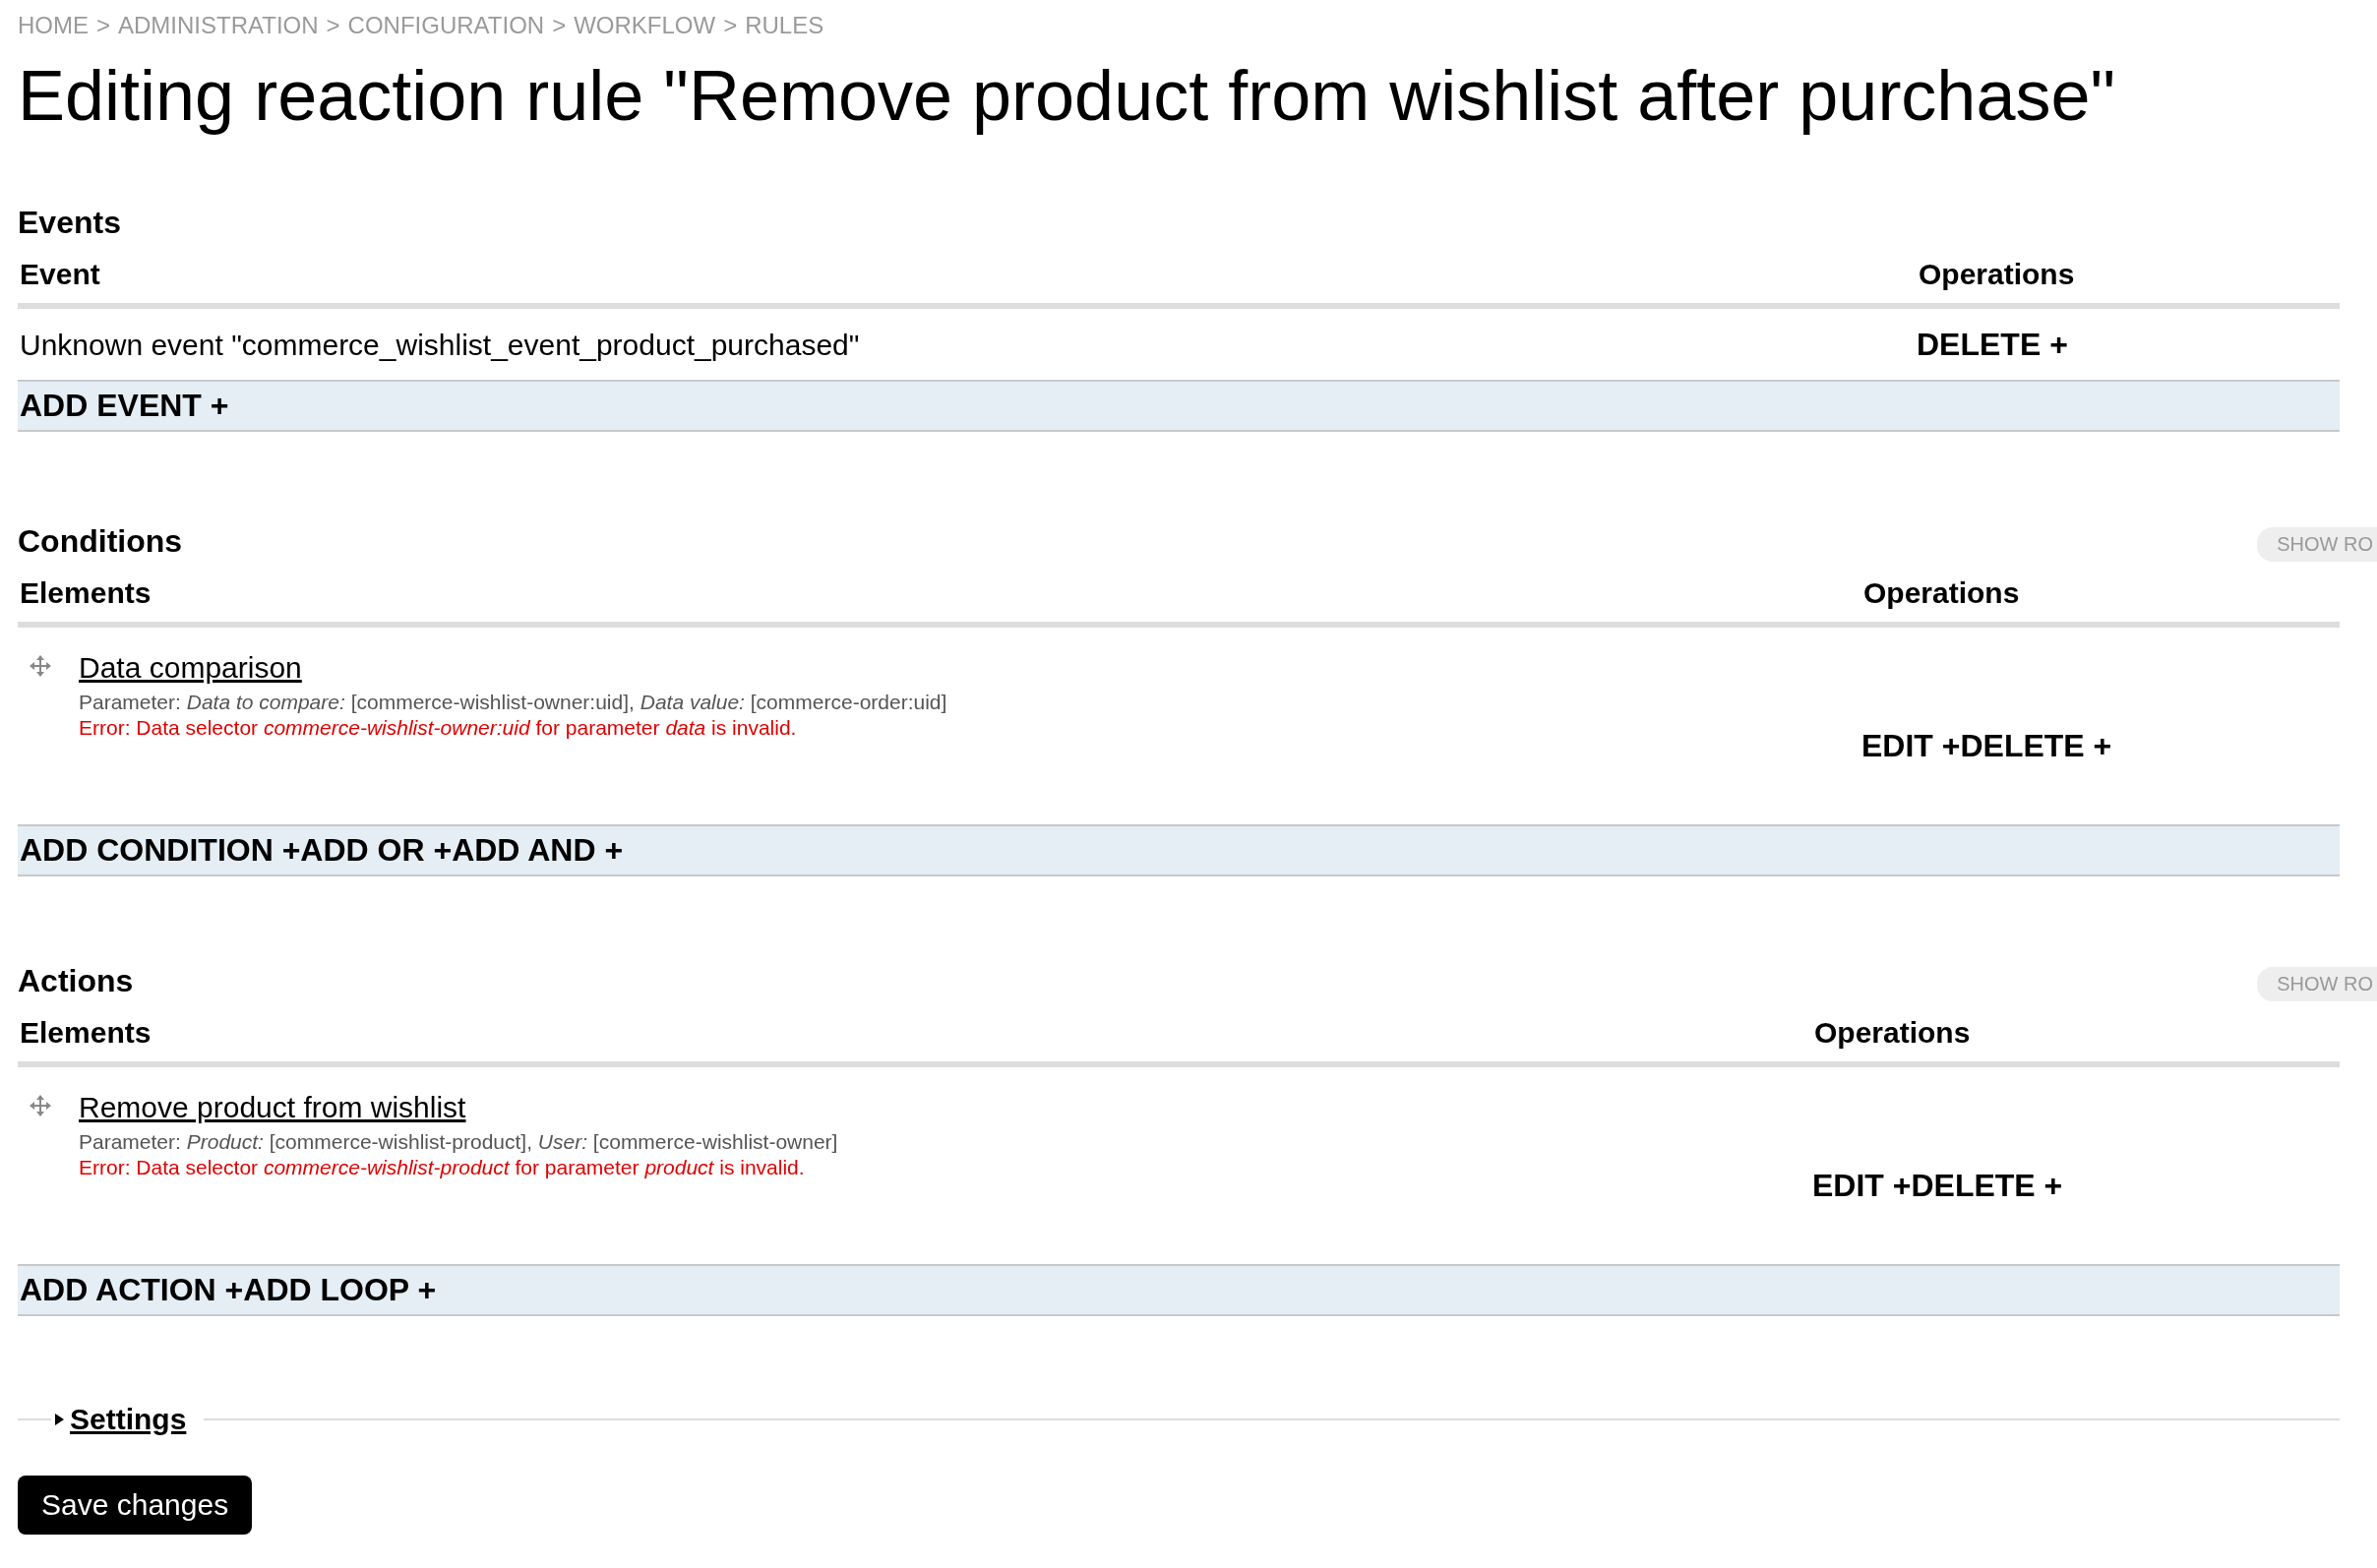 The height and width of the screenshot is (1568, 2377). What do you see at coordinates (340, 1290) in the screenshot?
I see `add-link: ADD LOOP +` at bounding box center [340, 1290].